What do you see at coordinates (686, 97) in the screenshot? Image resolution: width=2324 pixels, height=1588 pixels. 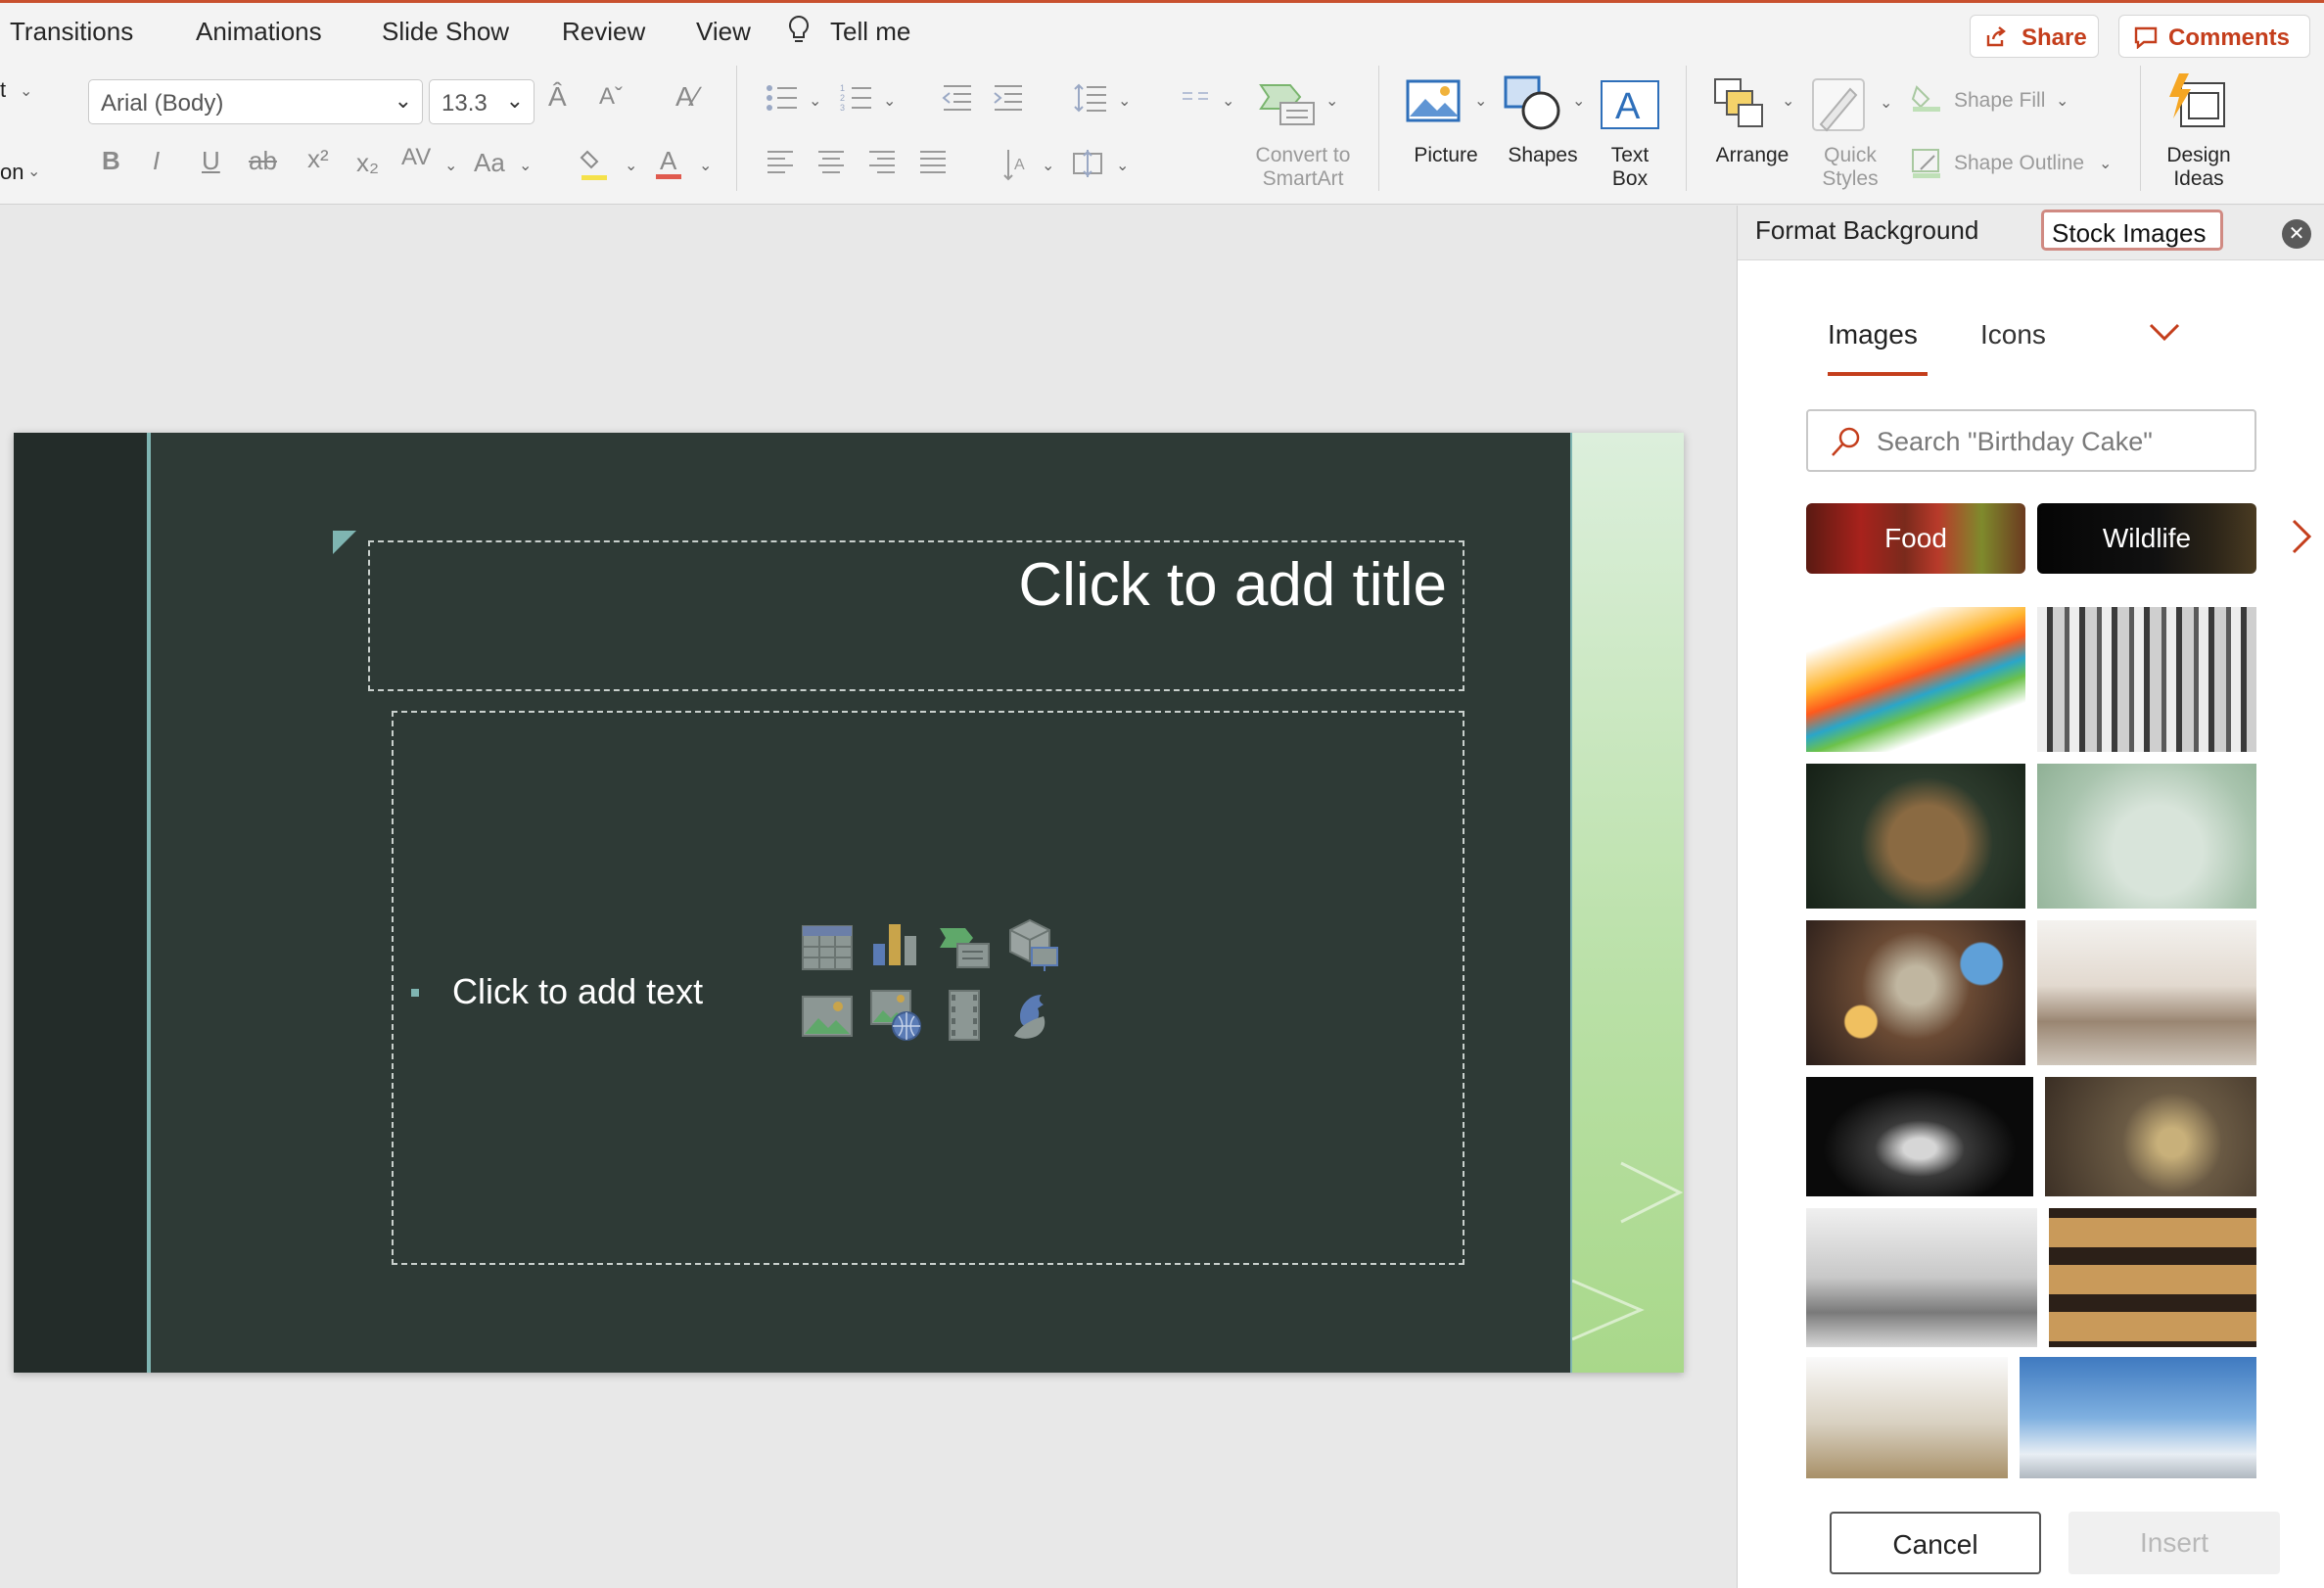 I see `clear-formatting-icon: A∕` at bounding box center [686, 97].